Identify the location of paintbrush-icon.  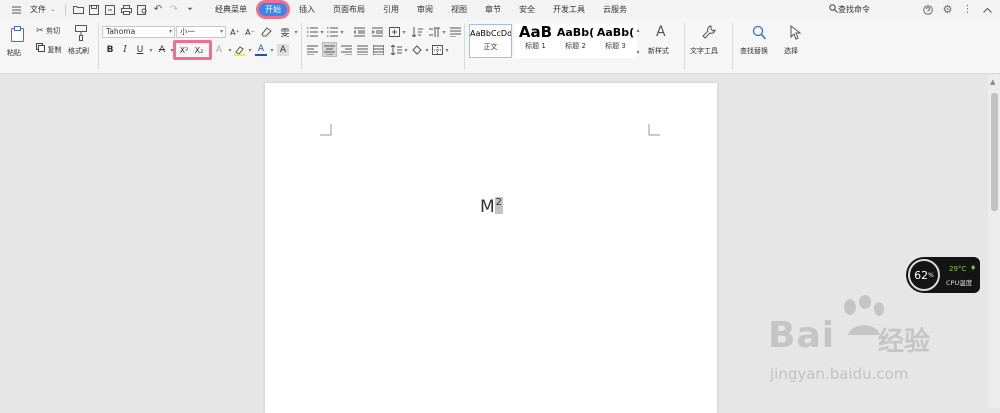
(81, 34).